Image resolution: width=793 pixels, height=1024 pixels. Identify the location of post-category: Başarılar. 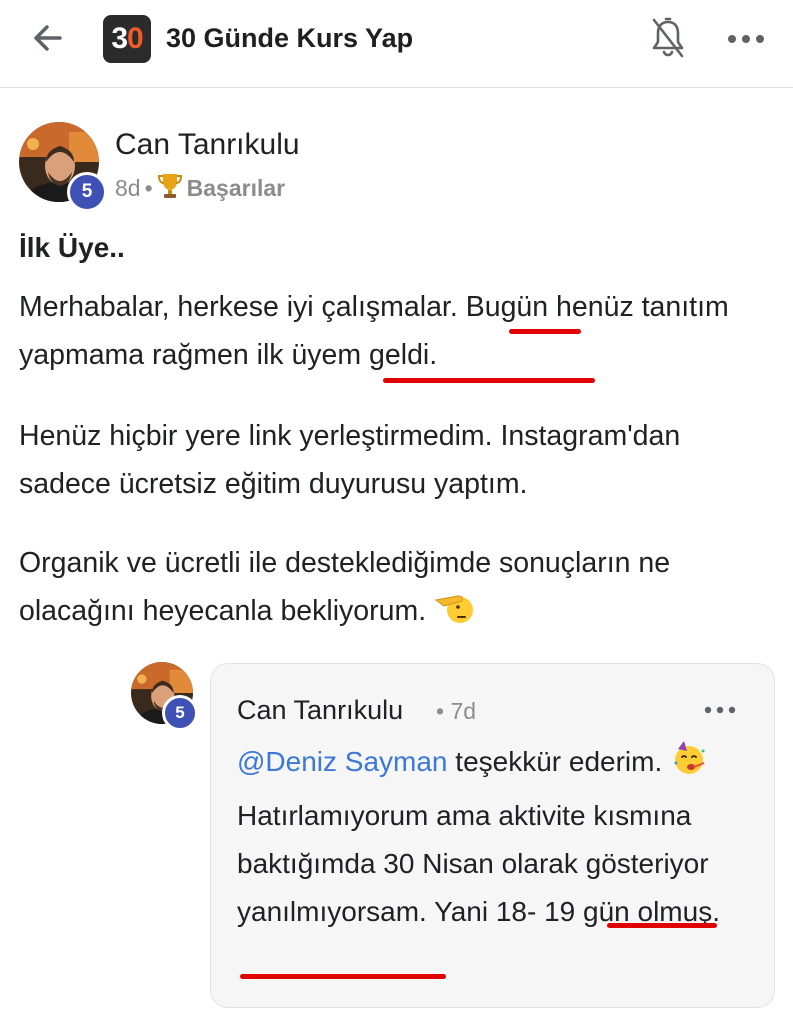
(236, 188).